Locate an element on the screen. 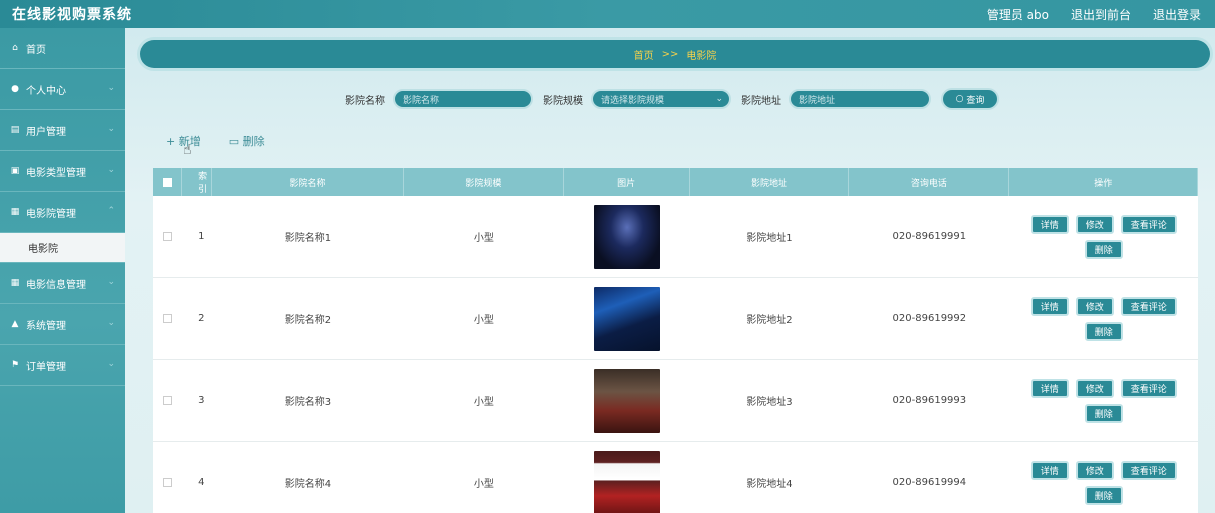  row-name: 影院名称4 is located at coordinates (308, 484).